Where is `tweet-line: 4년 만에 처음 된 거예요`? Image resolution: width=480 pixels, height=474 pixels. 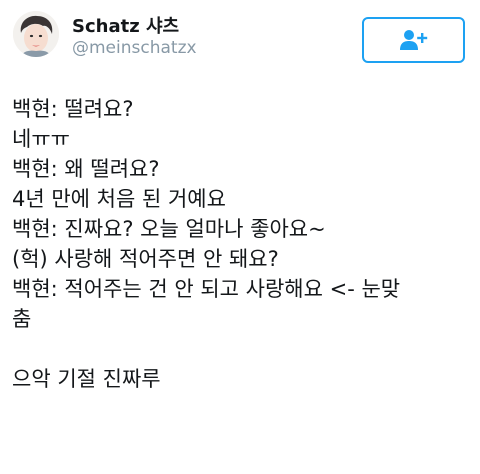
tweet-line: 4년 만에 처음 된 거예요 is located at coordinates (119, 199).